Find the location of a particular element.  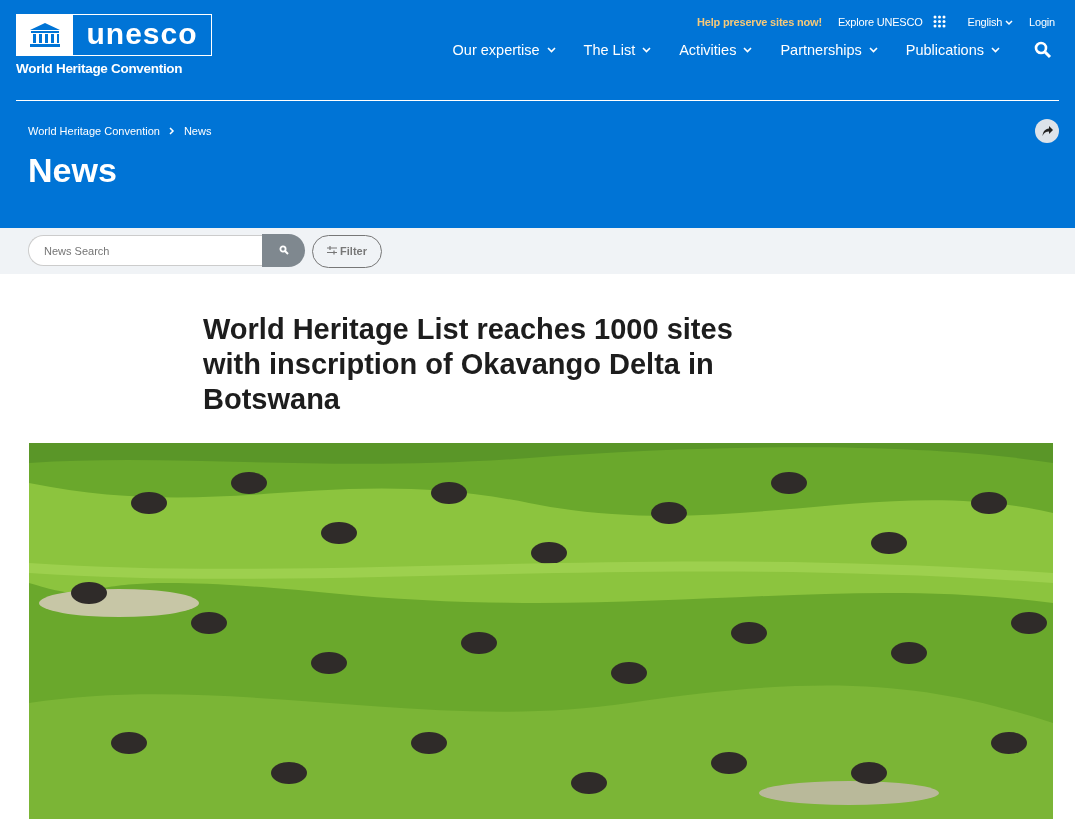

nav-menu-item: The List is located at coordinates (617, 50).